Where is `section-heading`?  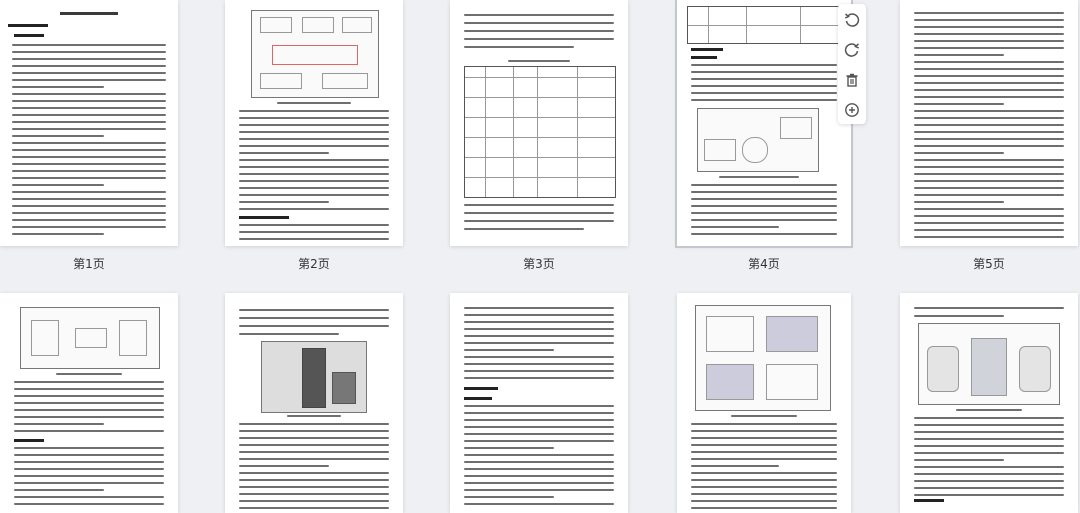
section-heading is located at coordinates (704, 57).